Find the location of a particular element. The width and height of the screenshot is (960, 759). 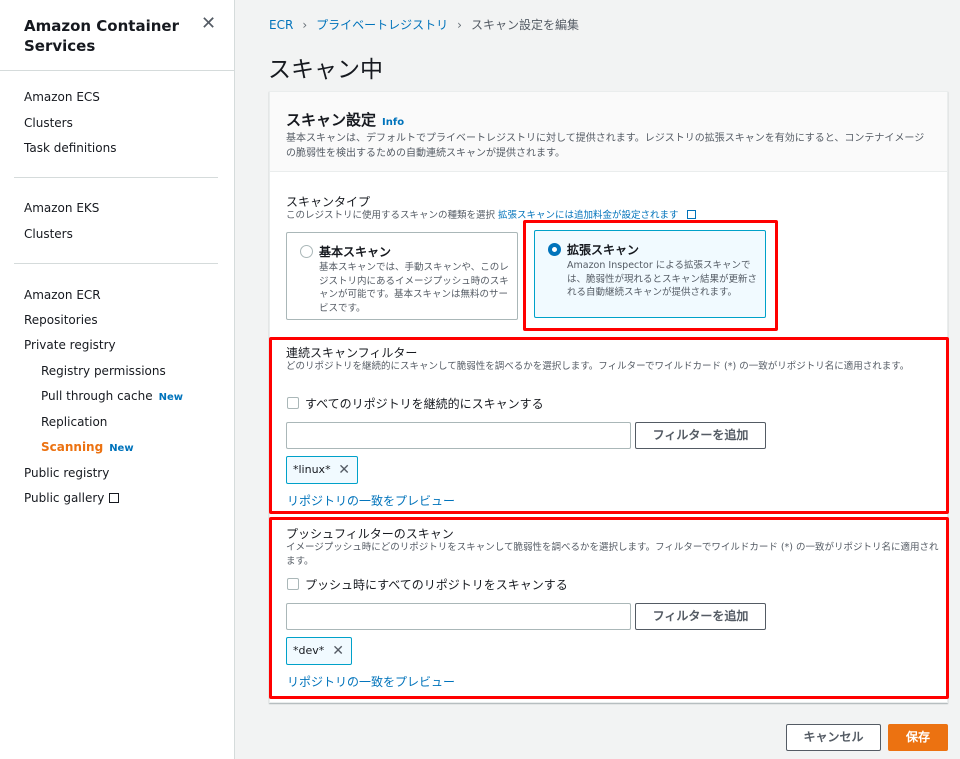

sidebar-section-eks: Amazon EKS is located at coordinates (61, 208).